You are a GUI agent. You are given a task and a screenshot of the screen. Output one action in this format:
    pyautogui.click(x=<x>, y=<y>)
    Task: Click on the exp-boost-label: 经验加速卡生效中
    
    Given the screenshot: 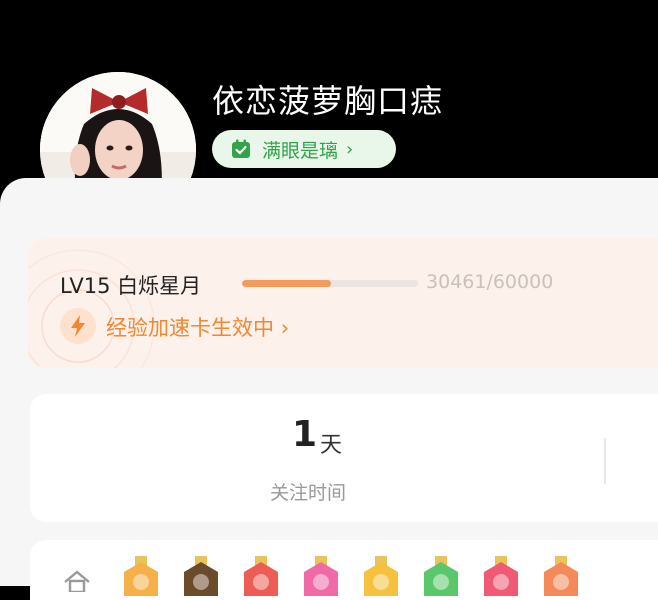 What is the action you would take?
    pyautogui.click(x=190, y=328)
    